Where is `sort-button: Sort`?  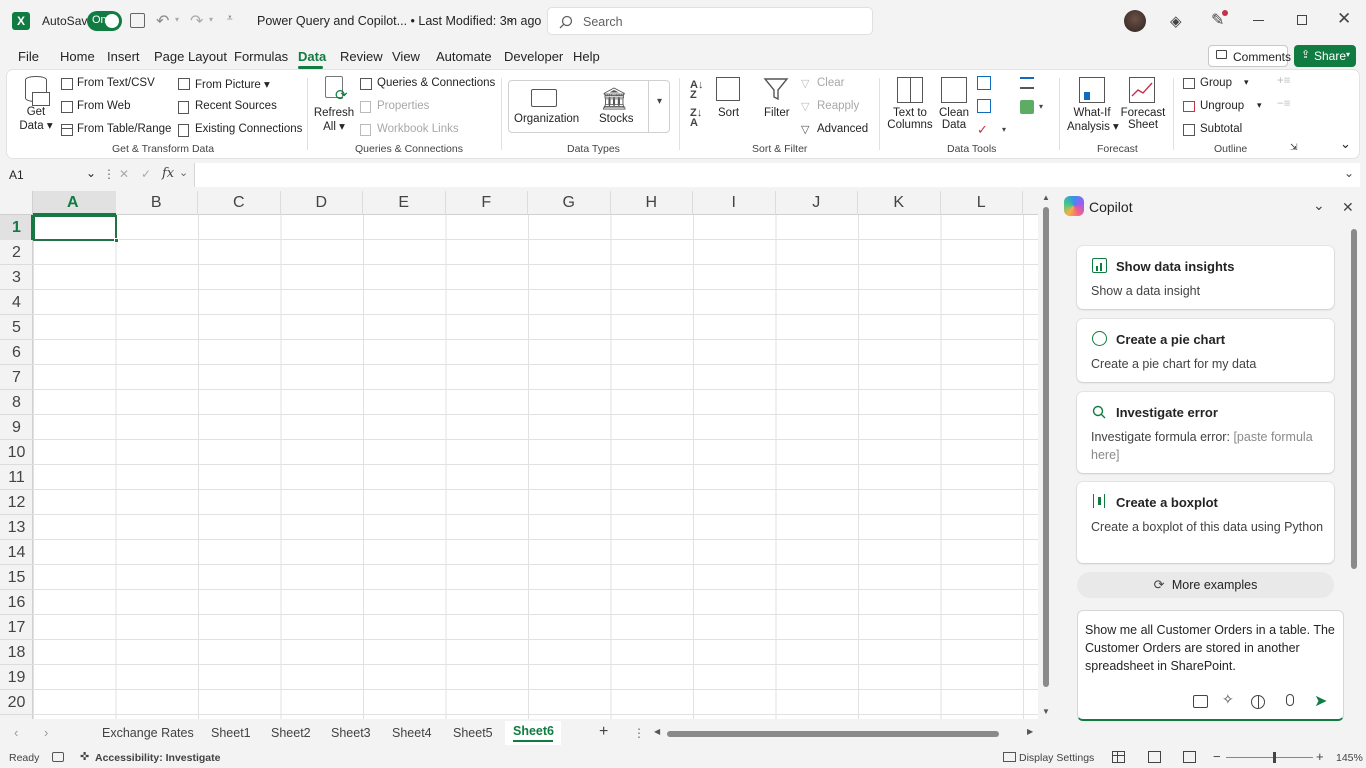 sort-button: Sort is located at coordinates (728, 113).